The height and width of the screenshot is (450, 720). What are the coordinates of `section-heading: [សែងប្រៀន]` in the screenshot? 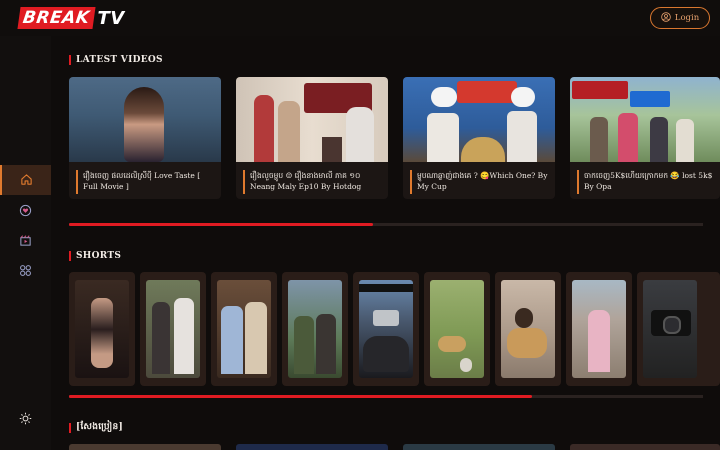 It's located at (96, 427).